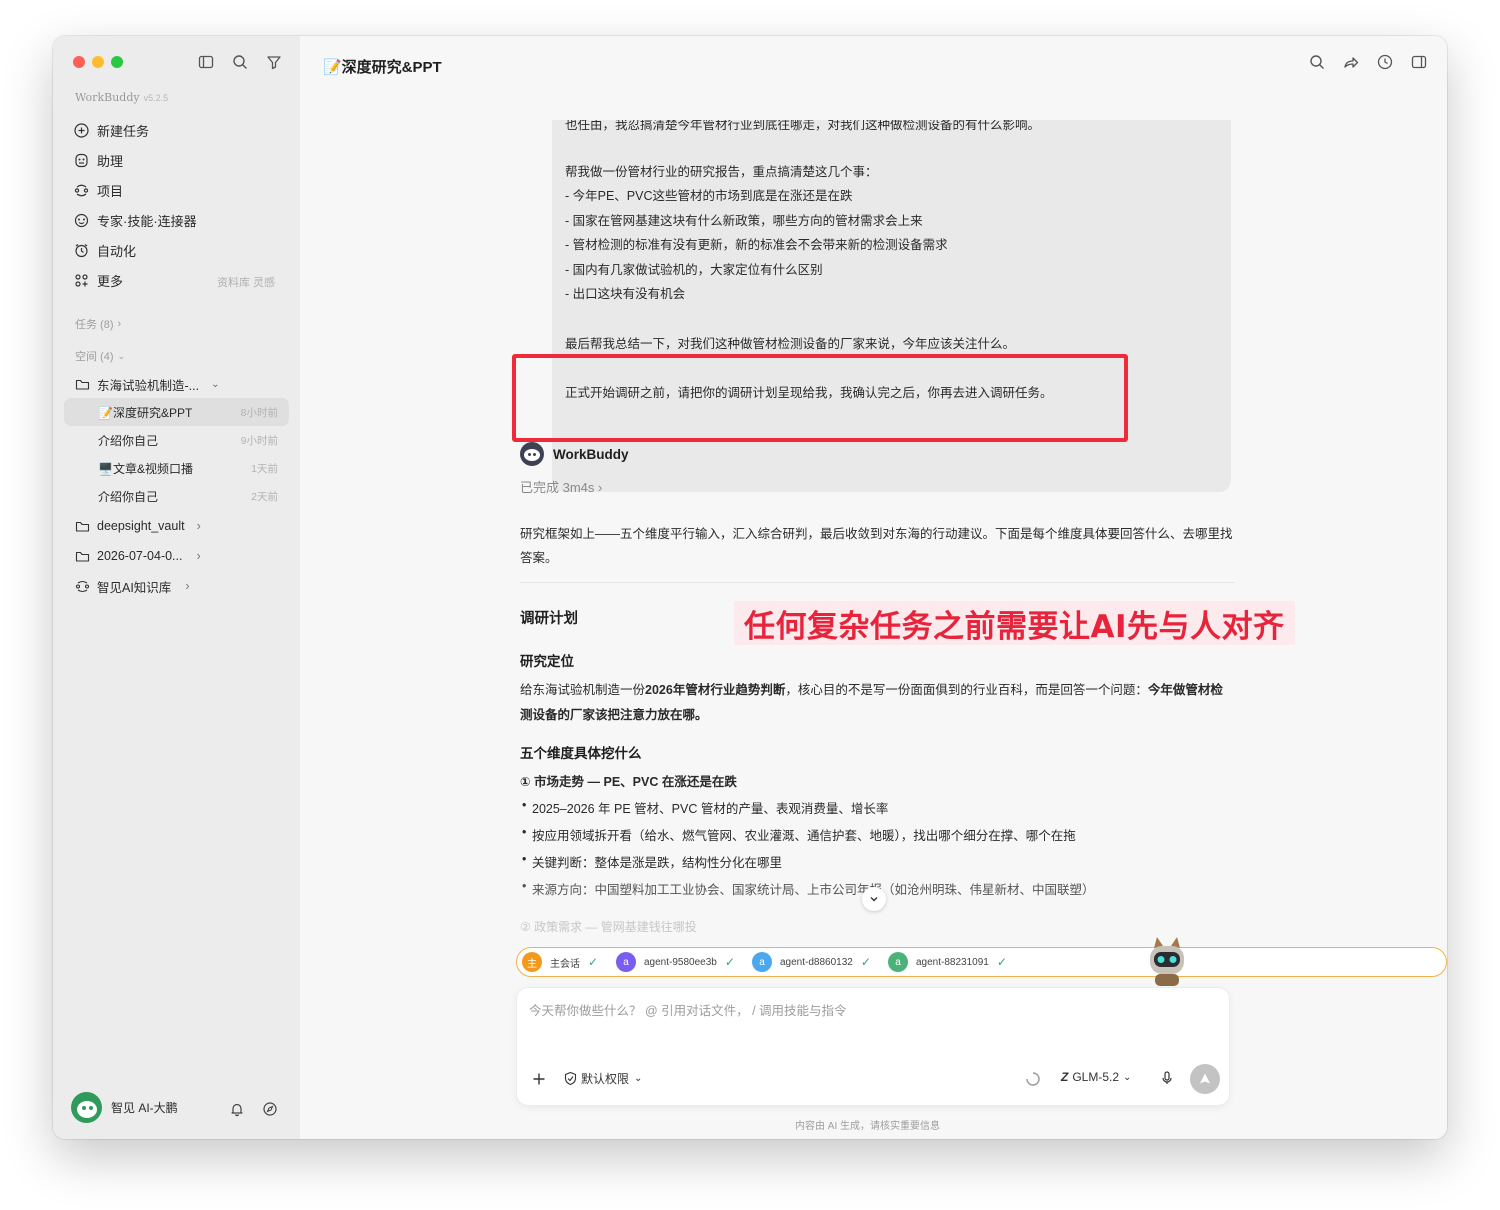 Image resolution: width=1500 pixels, height=1210 pixels. What do you see at coordinates (744, 221) in the screenshot?
I see `message-line: - 国家在管网基建这块有什么新政策，哪些方向的管材需求会上来` at bounding box center [744, 221].